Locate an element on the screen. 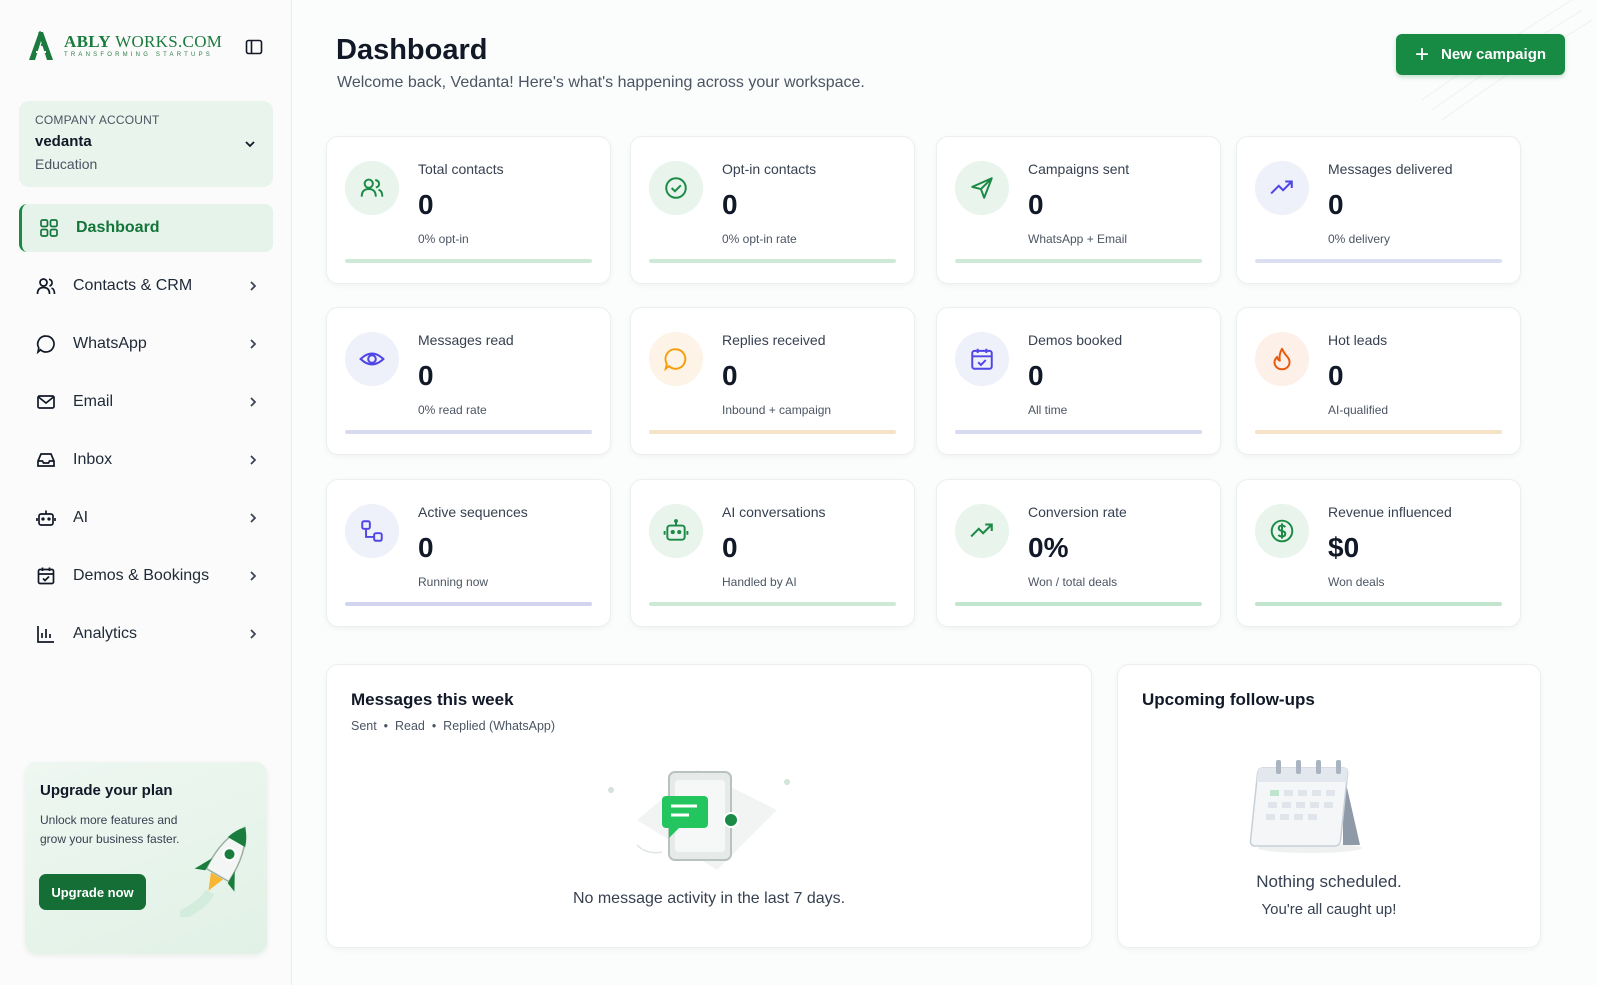 The image size is (1597, 985). stat-value: $0 is located at coordinates (1344, 547).